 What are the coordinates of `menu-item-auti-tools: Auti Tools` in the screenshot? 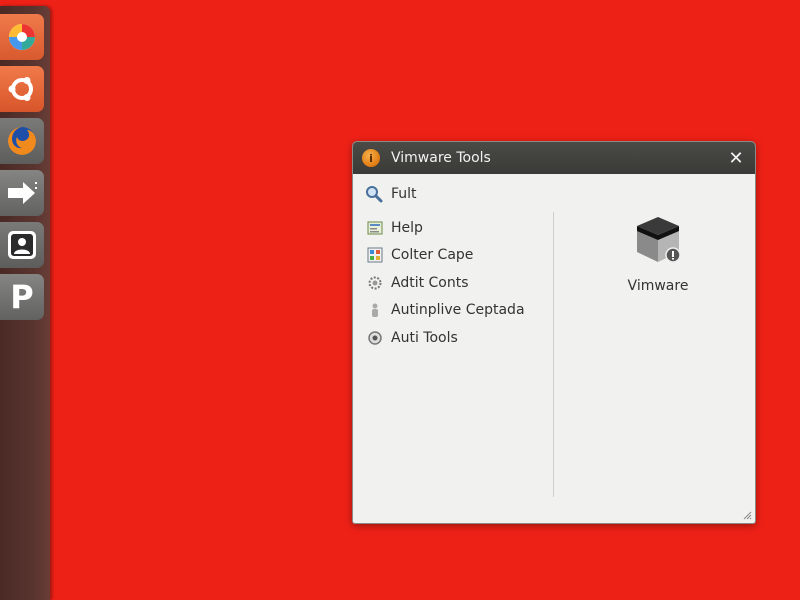 It's located at (446, 338).